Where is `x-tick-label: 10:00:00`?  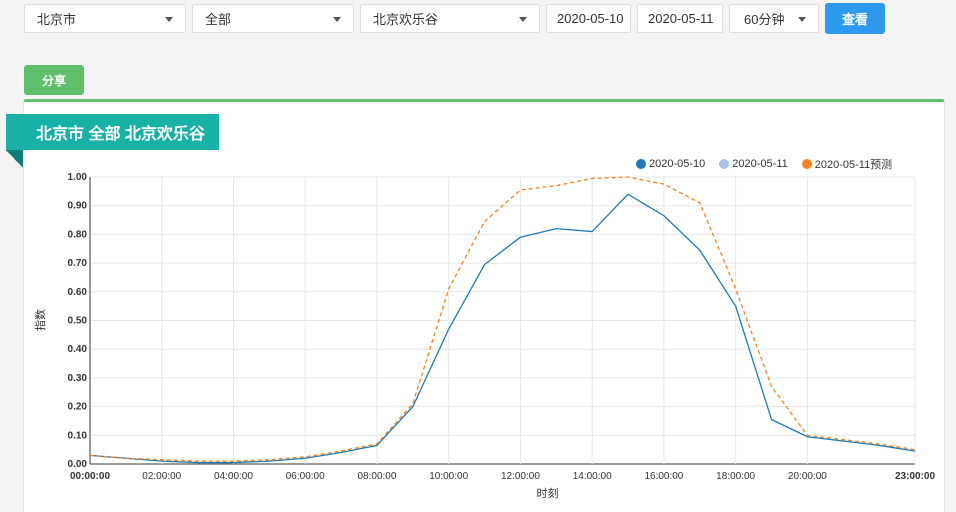 x-tick-label: 10:00:00 is located at coordinates (448, 476).